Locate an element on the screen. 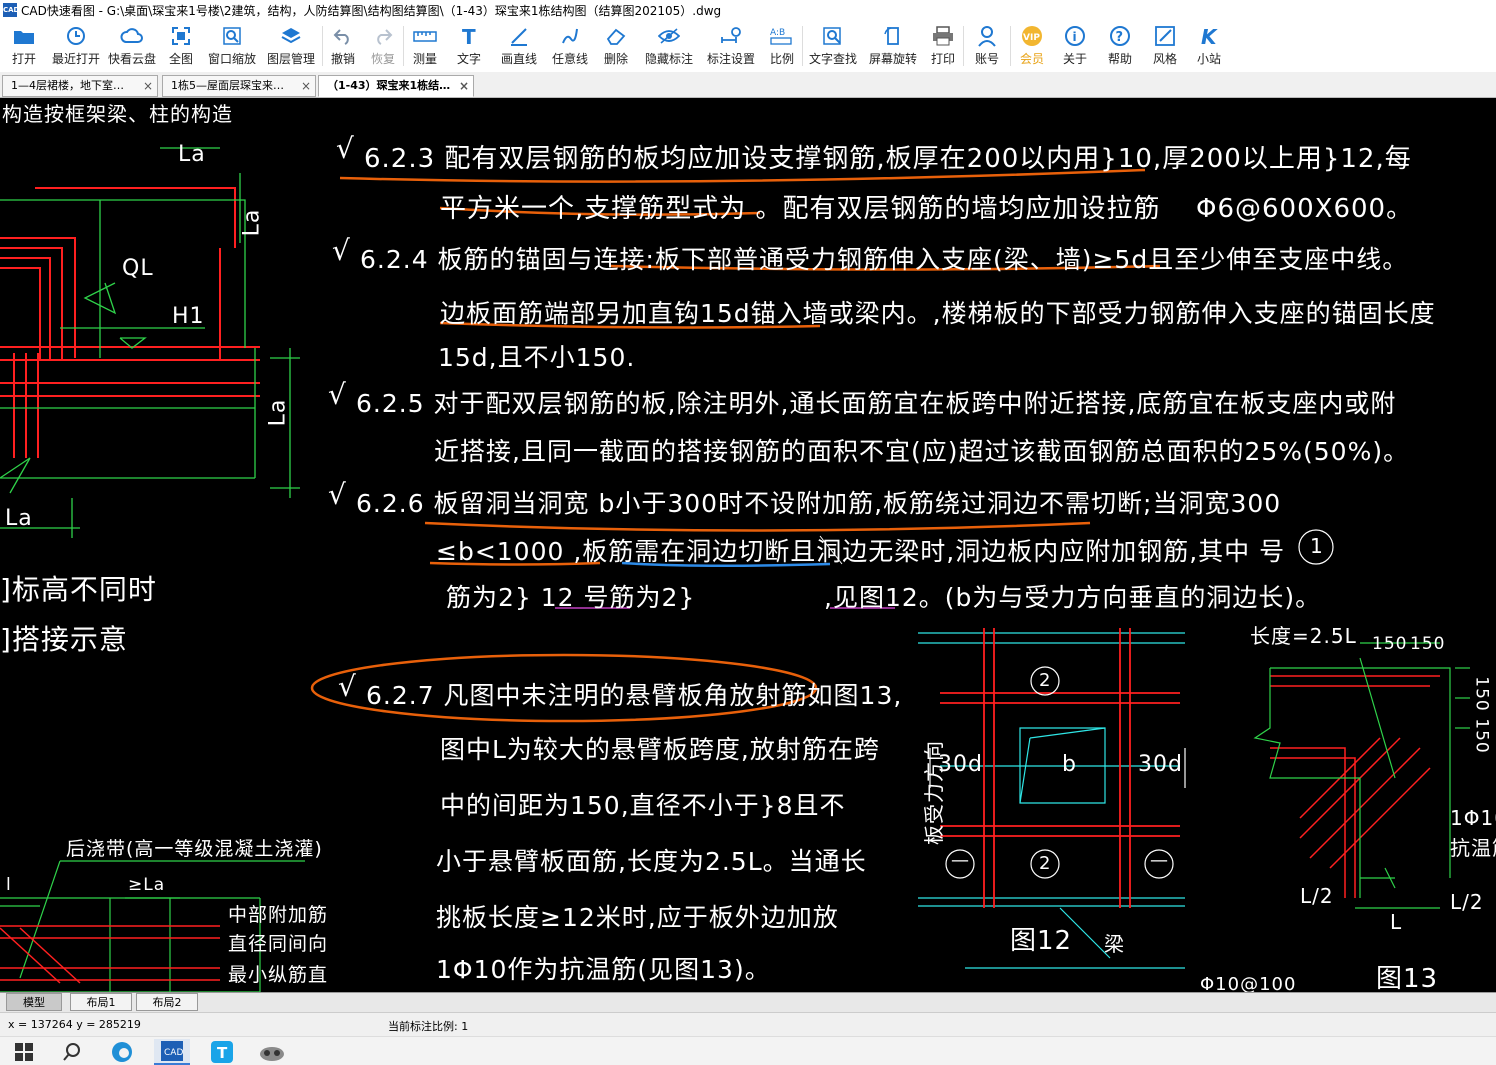 This screenshot has width=1496, height=1065. toolbar-button: 测量 is located at coordinates (425, 46).